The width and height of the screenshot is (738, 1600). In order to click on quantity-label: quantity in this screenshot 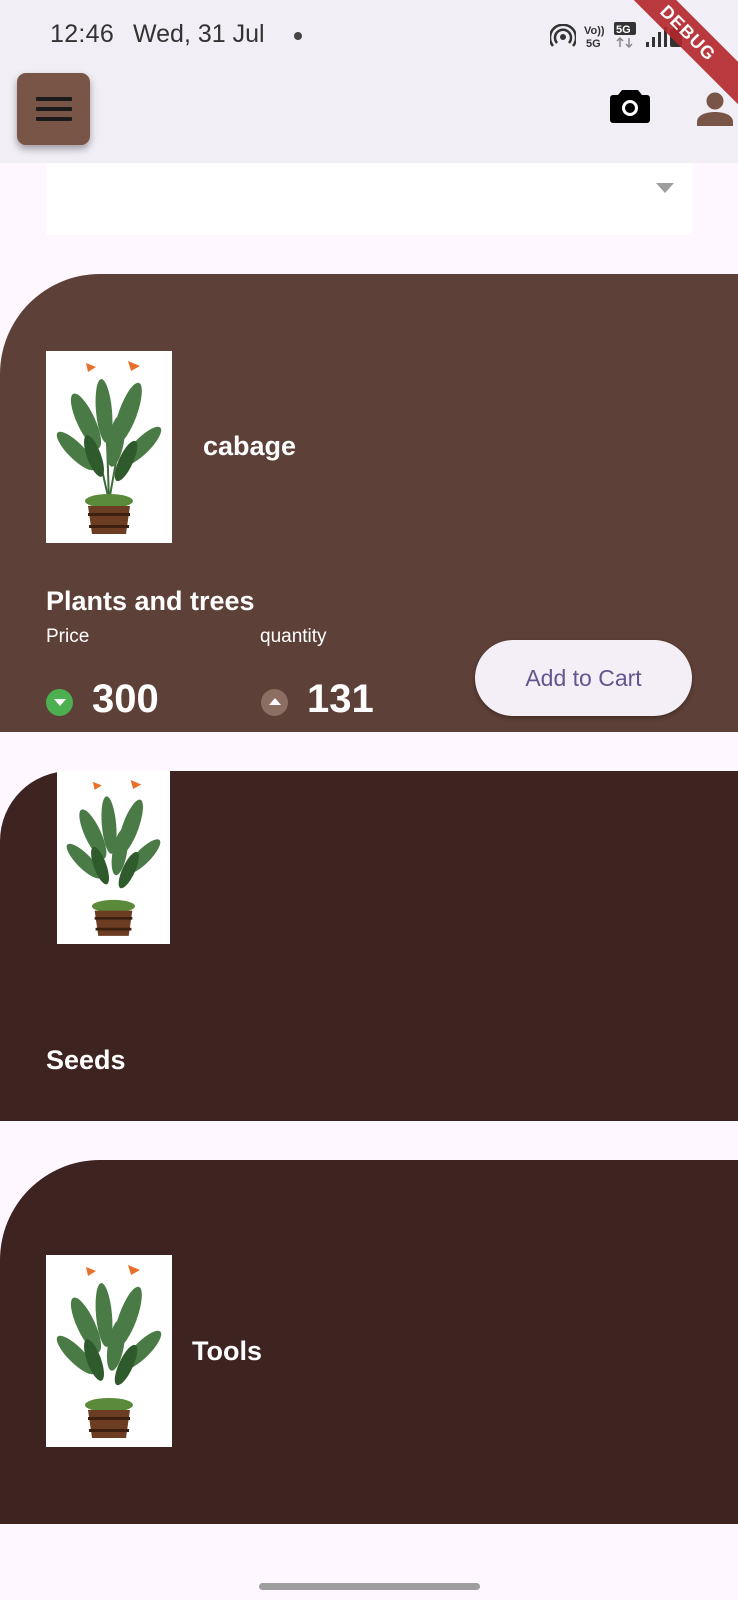, I will do `click(293, 636)`.